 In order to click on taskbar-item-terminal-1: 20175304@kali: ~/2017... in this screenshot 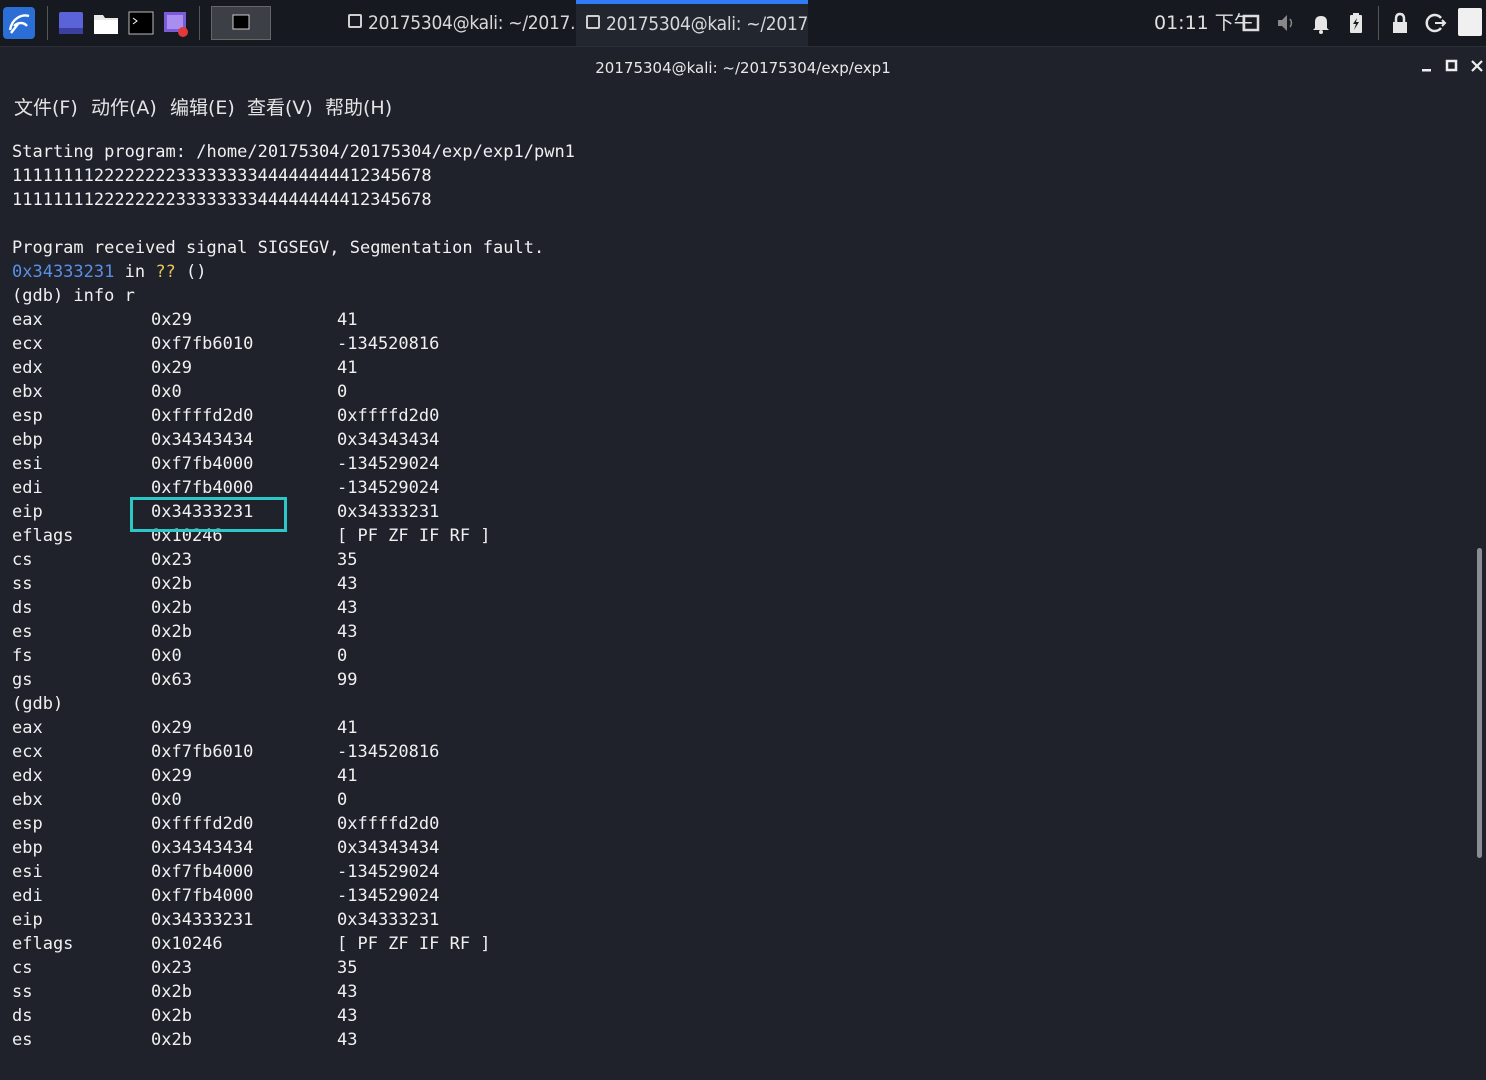, I will do `click(456, 23)`.